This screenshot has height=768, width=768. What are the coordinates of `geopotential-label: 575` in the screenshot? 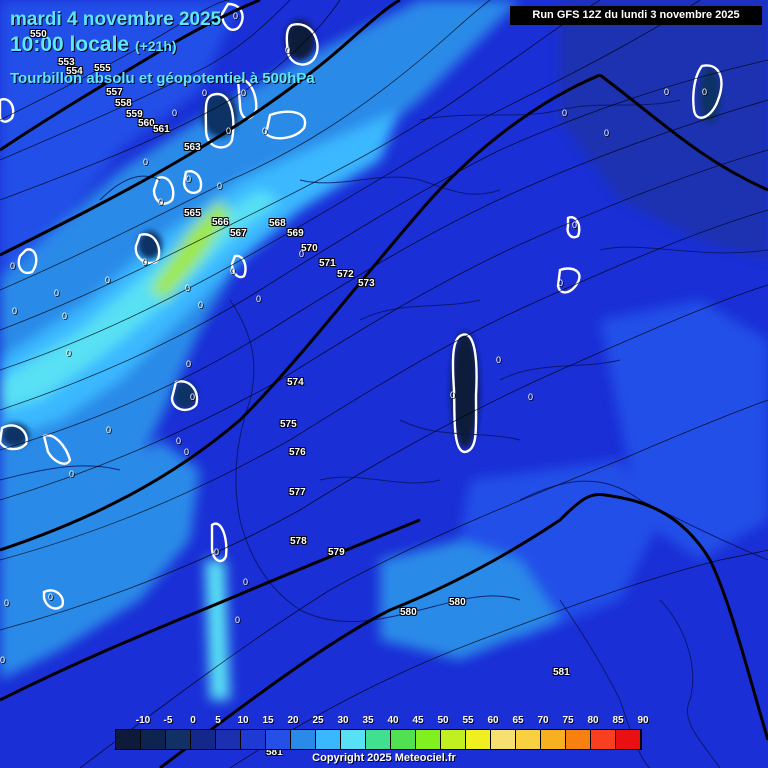 It's located at (288, 424).